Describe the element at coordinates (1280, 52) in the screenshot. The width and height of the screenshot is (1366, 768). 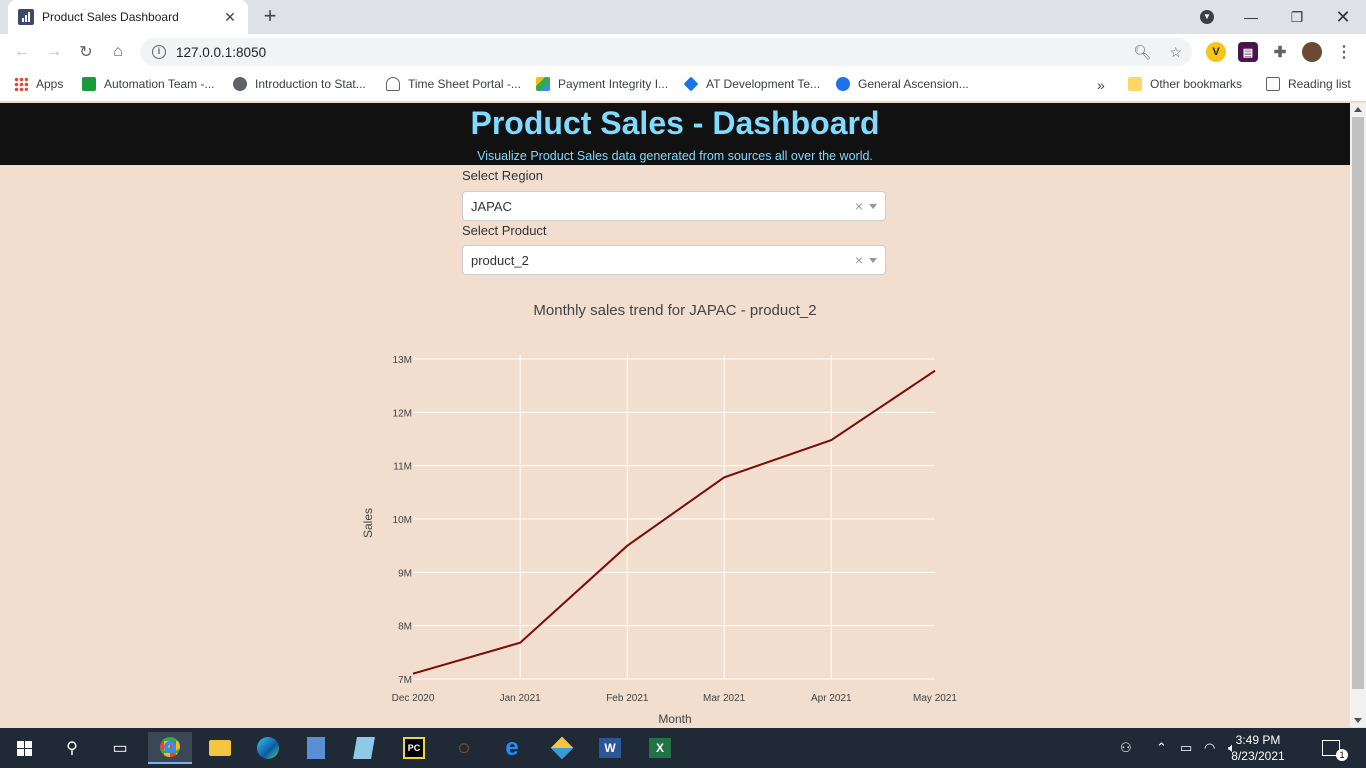
I see `extensions-puzzle-icon: ✚` at that location.